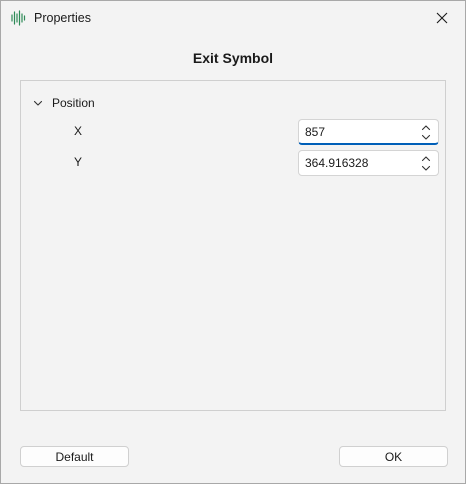 The image size is (466, 484). I want to click on x-spinbox, so click(368, 132).